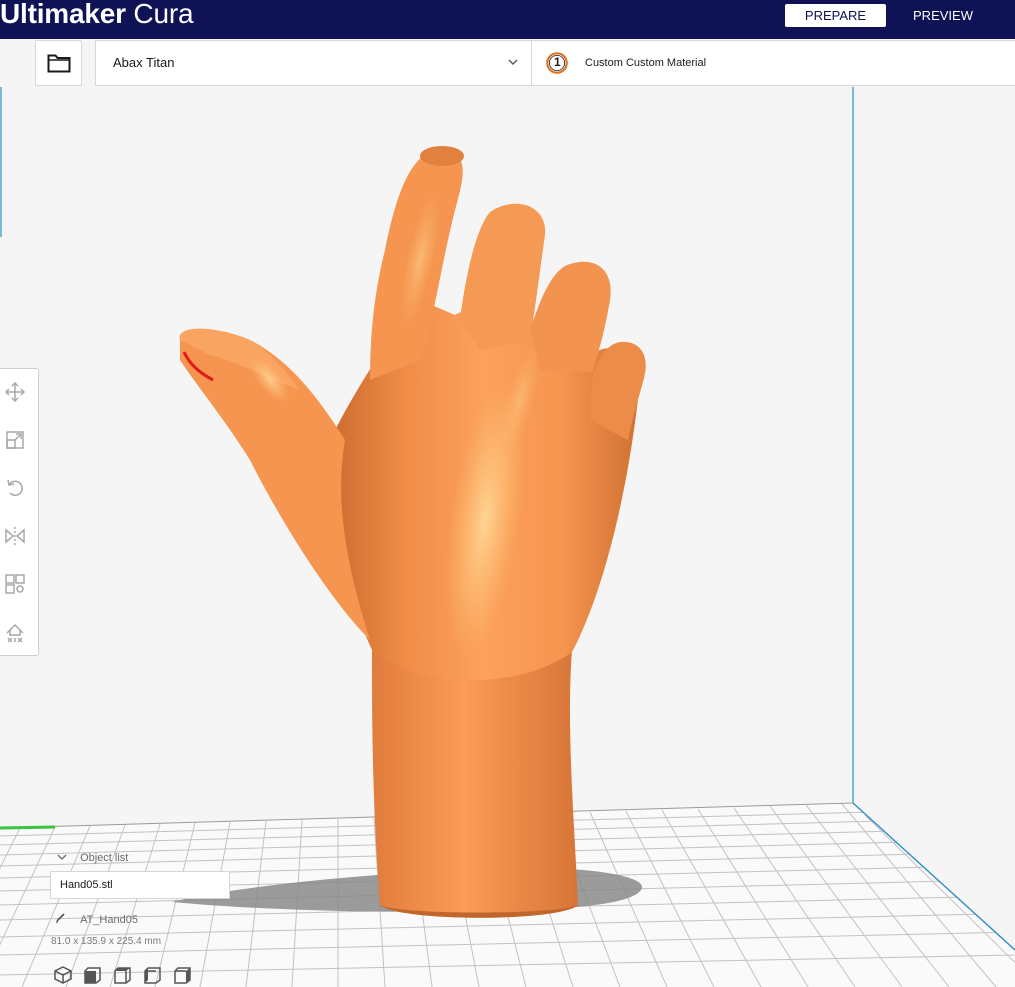 Image resolution: width=1015 pixels, height=987 pixels. What do you see at coordinates (313, 63) in the screenshot?
I see `printer-selector: Abax Titan` at bounding box center [313, 63].